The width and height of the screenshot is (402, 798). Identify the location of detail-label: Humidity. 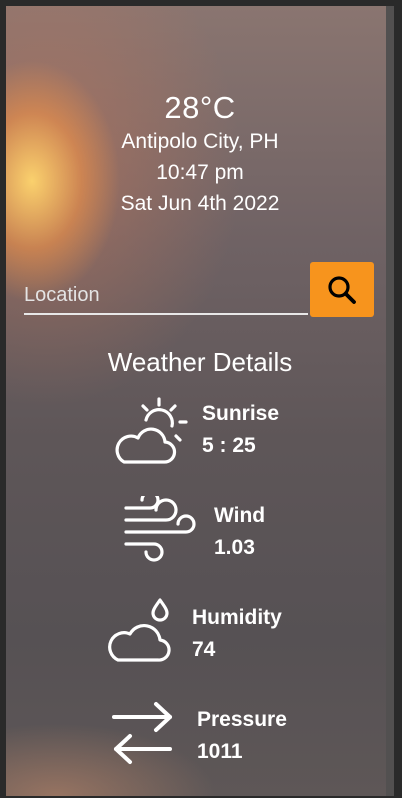
(237, 617).